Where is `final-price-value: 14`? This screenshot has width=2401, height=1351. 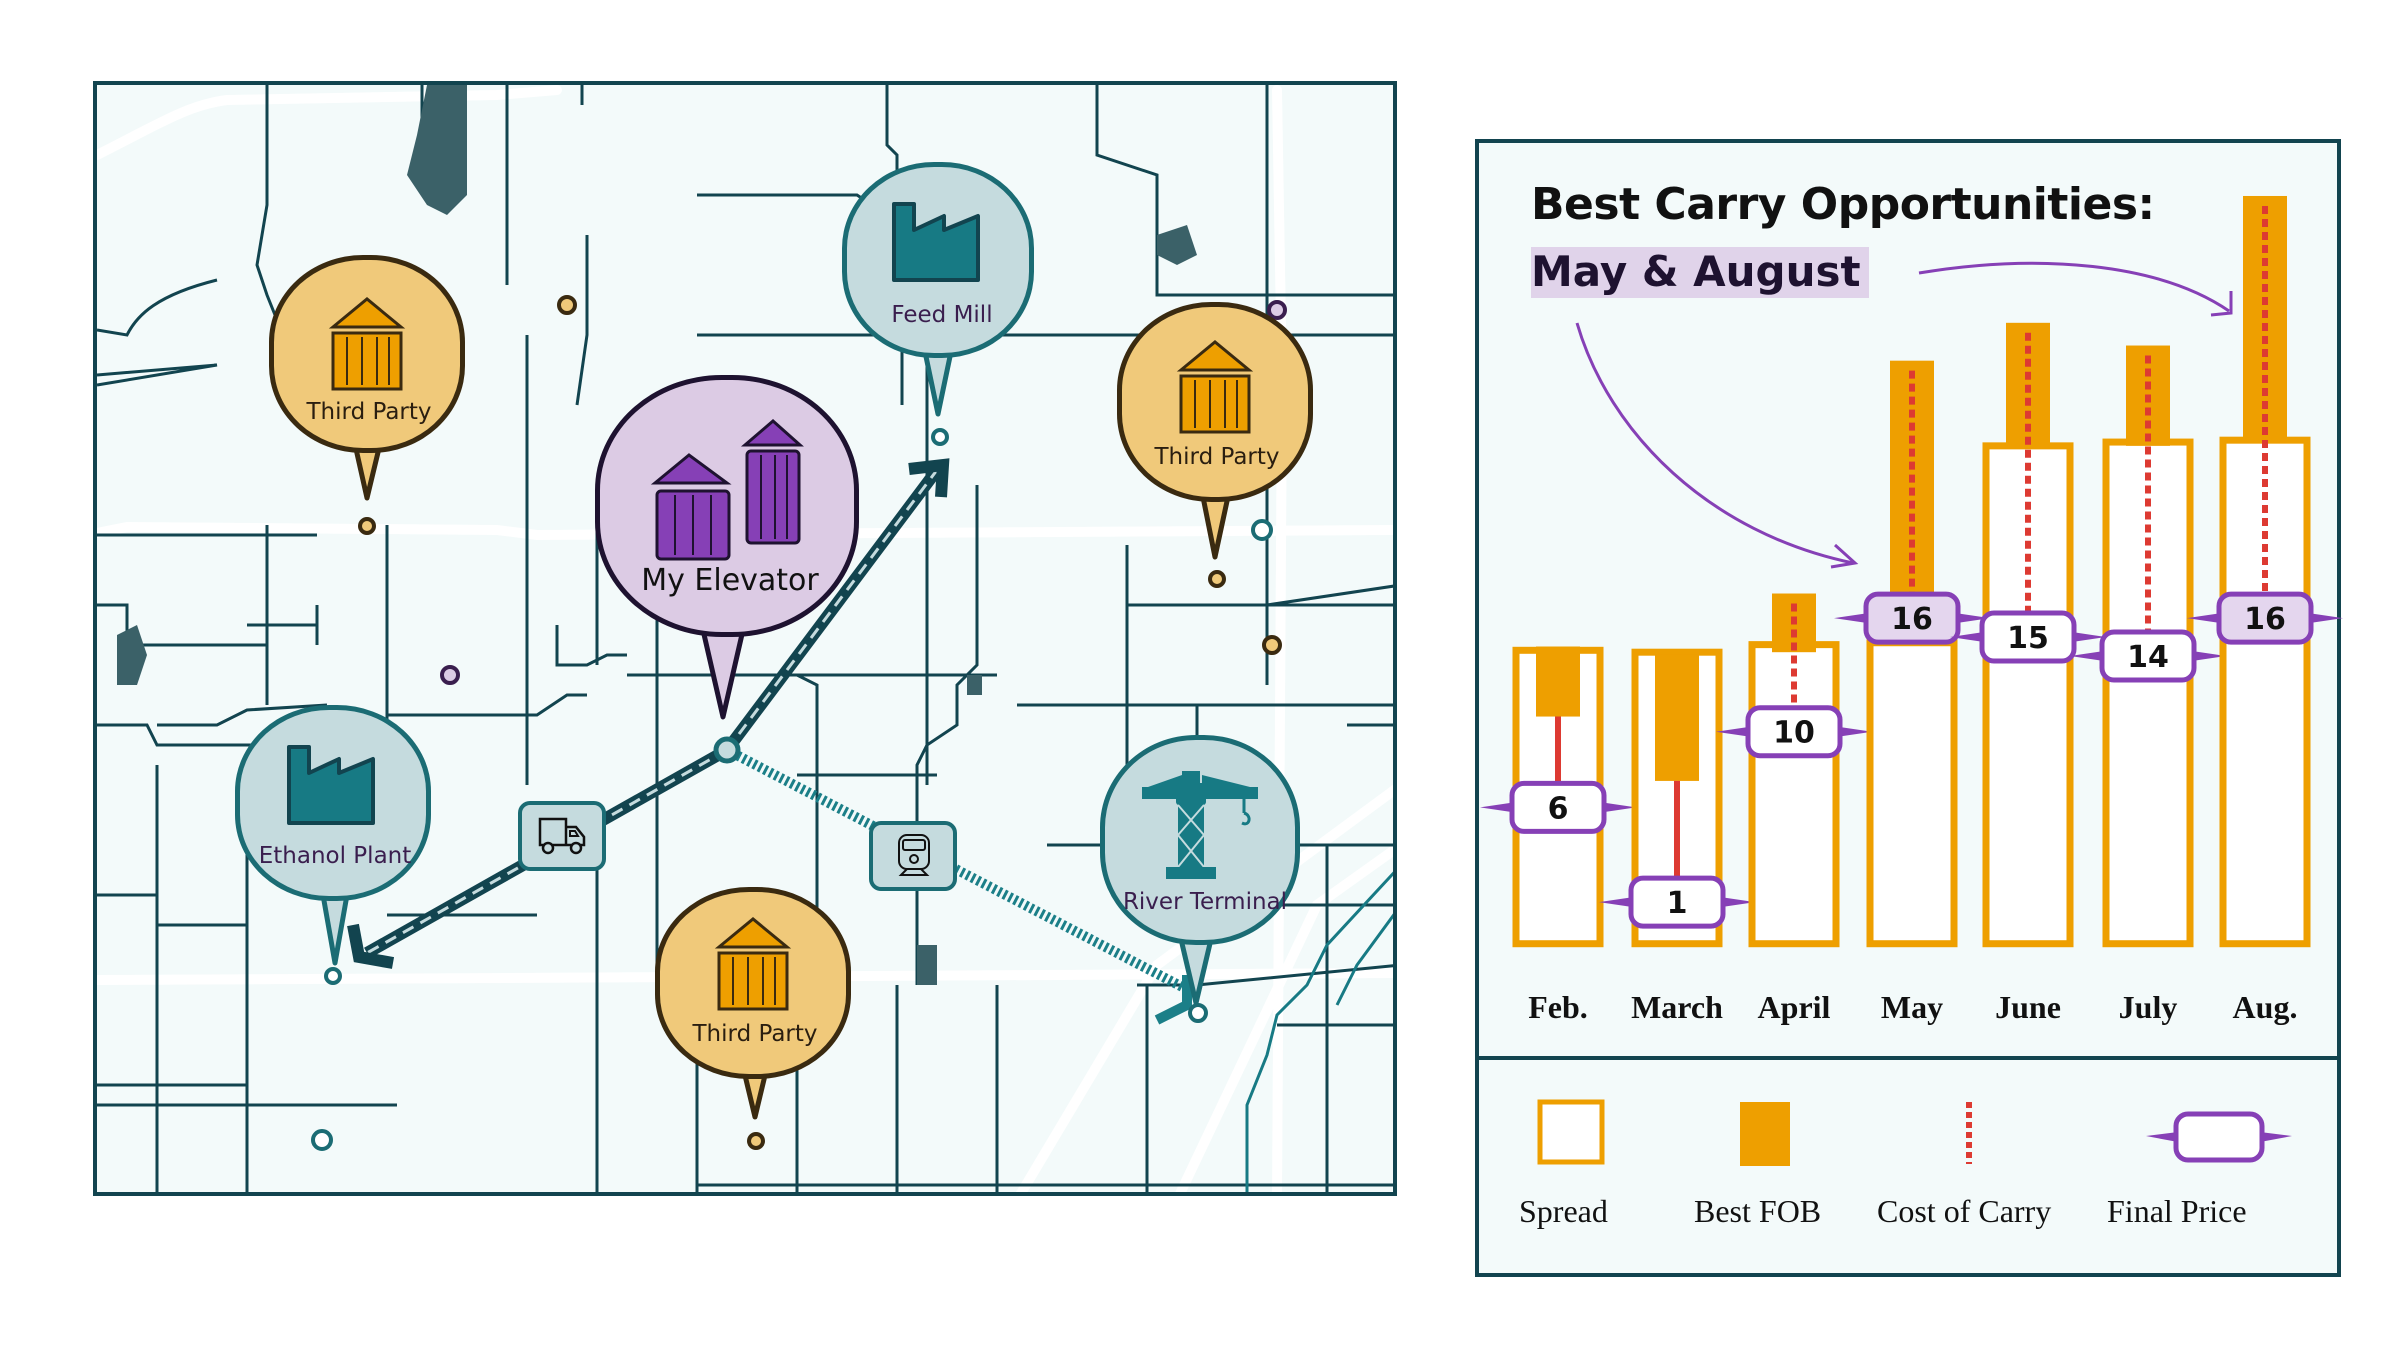 final-price-value: 14 is located at coordinates (2148, 657).